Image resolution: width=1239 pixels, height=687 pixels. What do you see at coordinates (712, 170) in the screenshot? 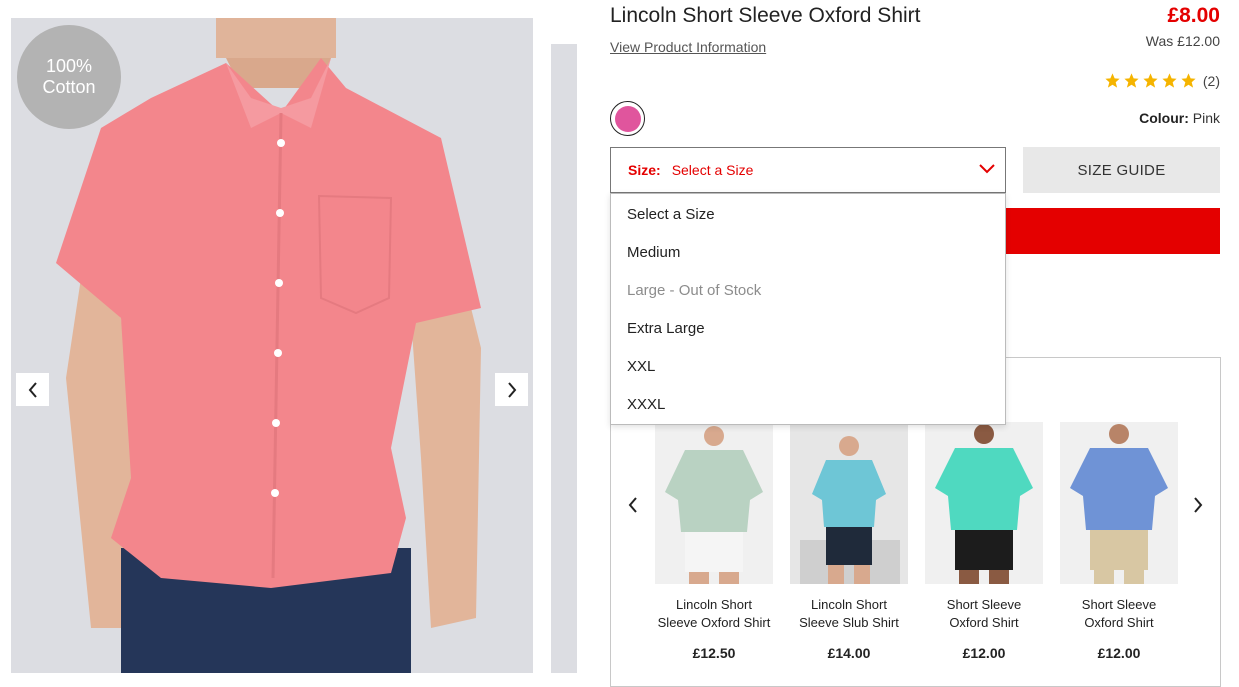
I see `size-selected-value: Select a Size` at bounding box center [712, 170].